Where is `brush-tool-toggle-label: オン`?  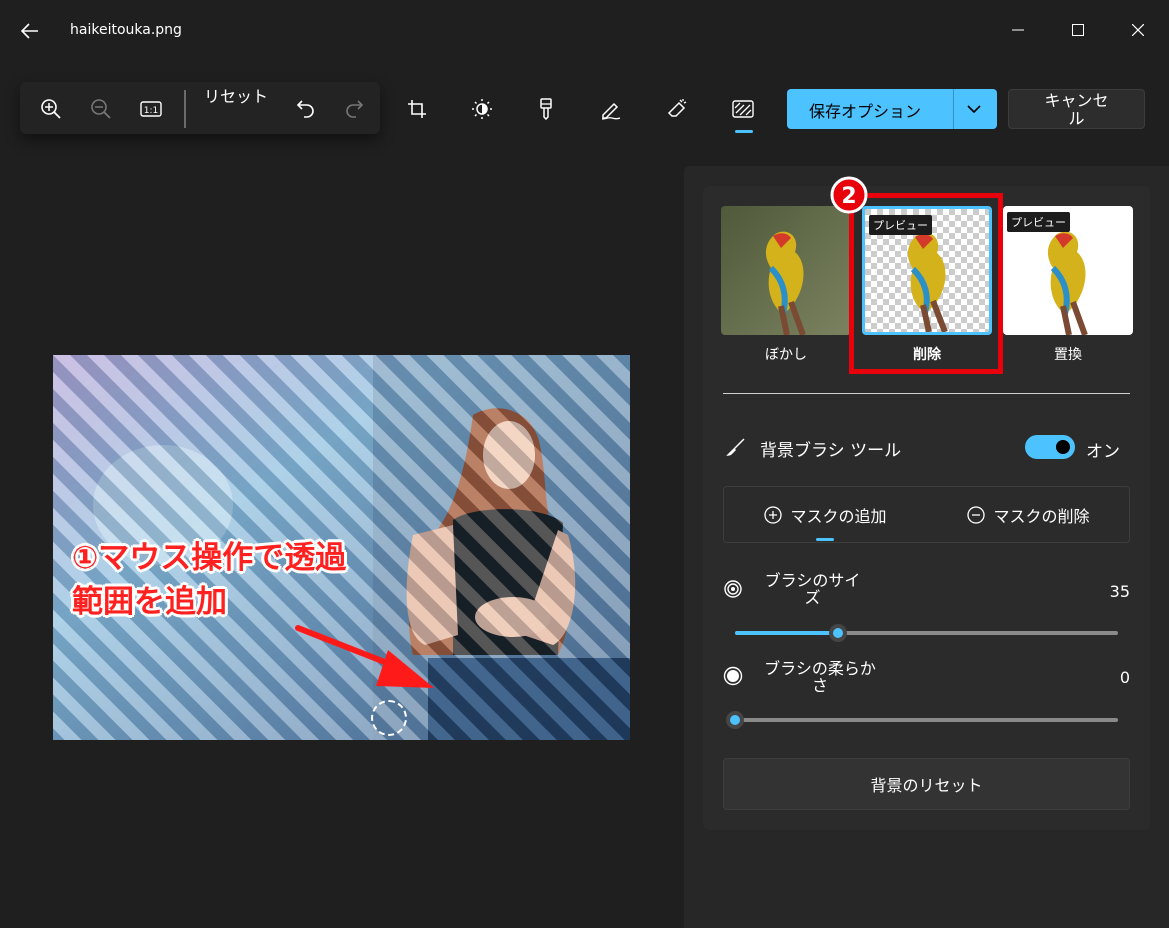
brush-tool-toggle-label: オン is located at coordinates (1103, 452).